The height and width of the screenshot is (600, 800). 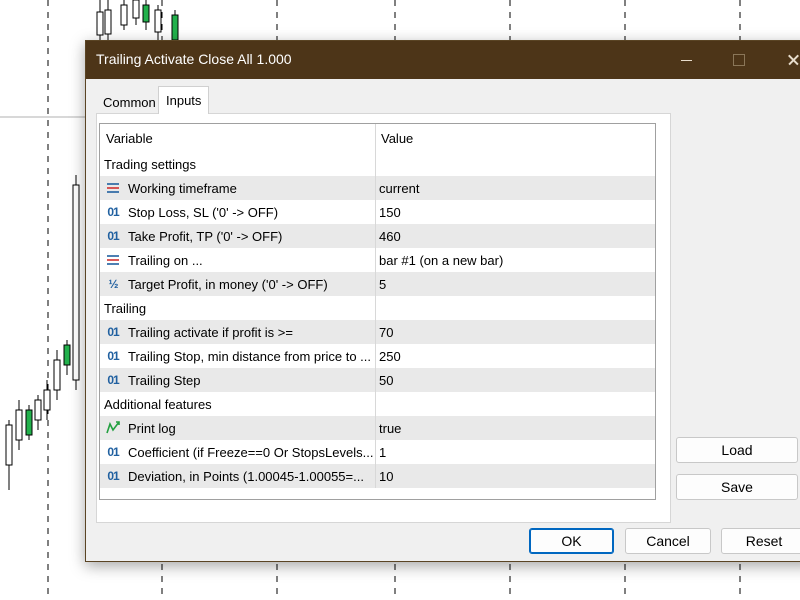 I want to click on value-cell: 10, so click(x=515, y=476).